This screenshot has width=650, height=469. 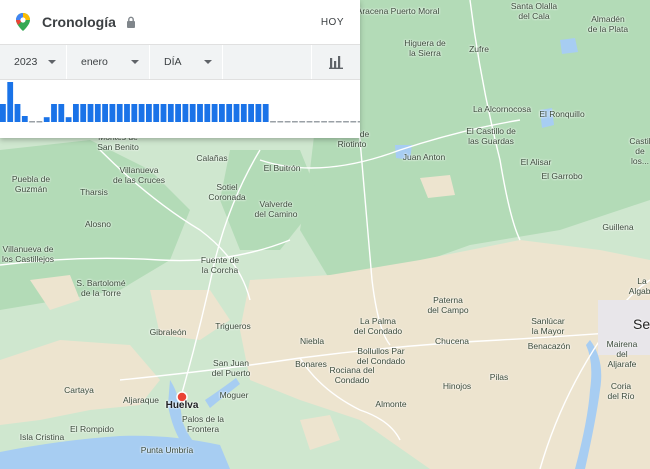 I want to click on place-label: Villanueva de las Cruces, so click(x=139, y=175).